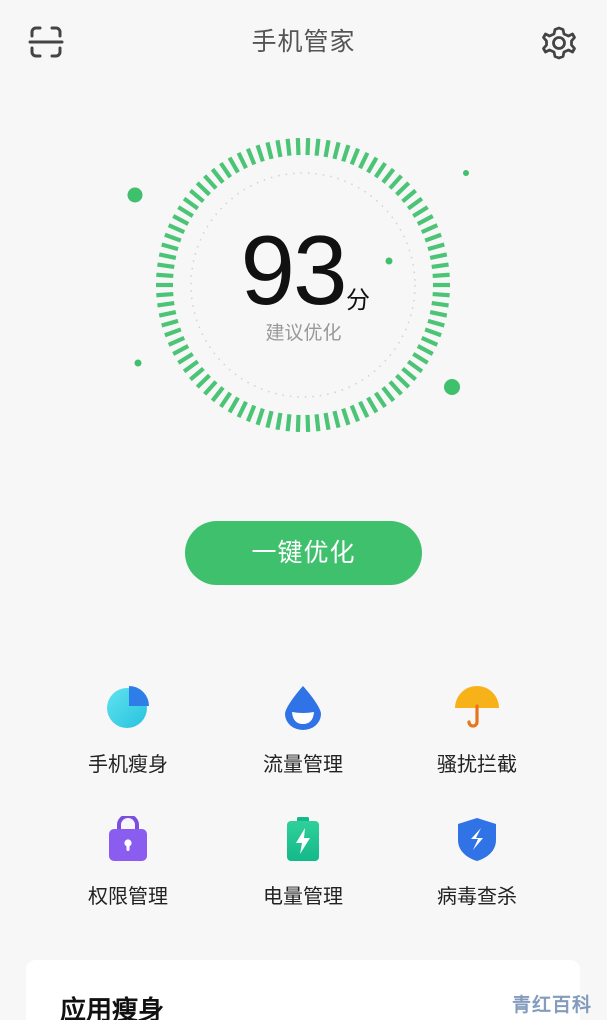 Image resolution: width=607 pixels, height=1020 pixels. I want to click on tool-label: 流量管理, so click(303, 764).